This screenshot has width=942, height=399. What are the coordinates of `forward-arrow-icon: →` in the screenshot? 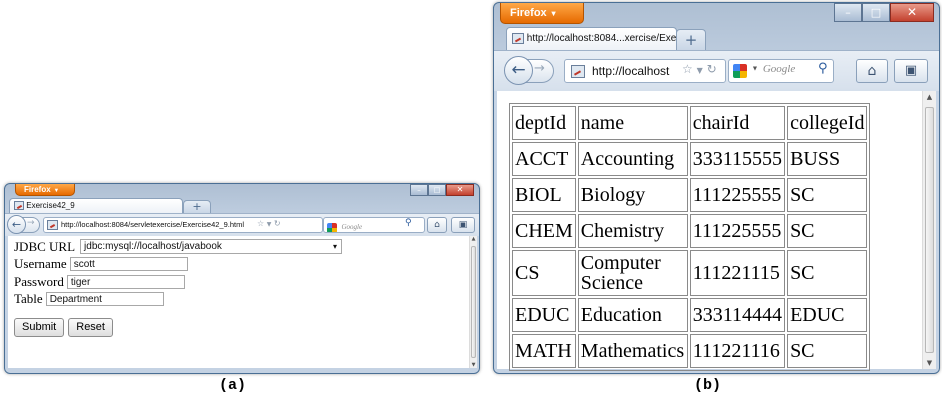 It's located at (539, 68).